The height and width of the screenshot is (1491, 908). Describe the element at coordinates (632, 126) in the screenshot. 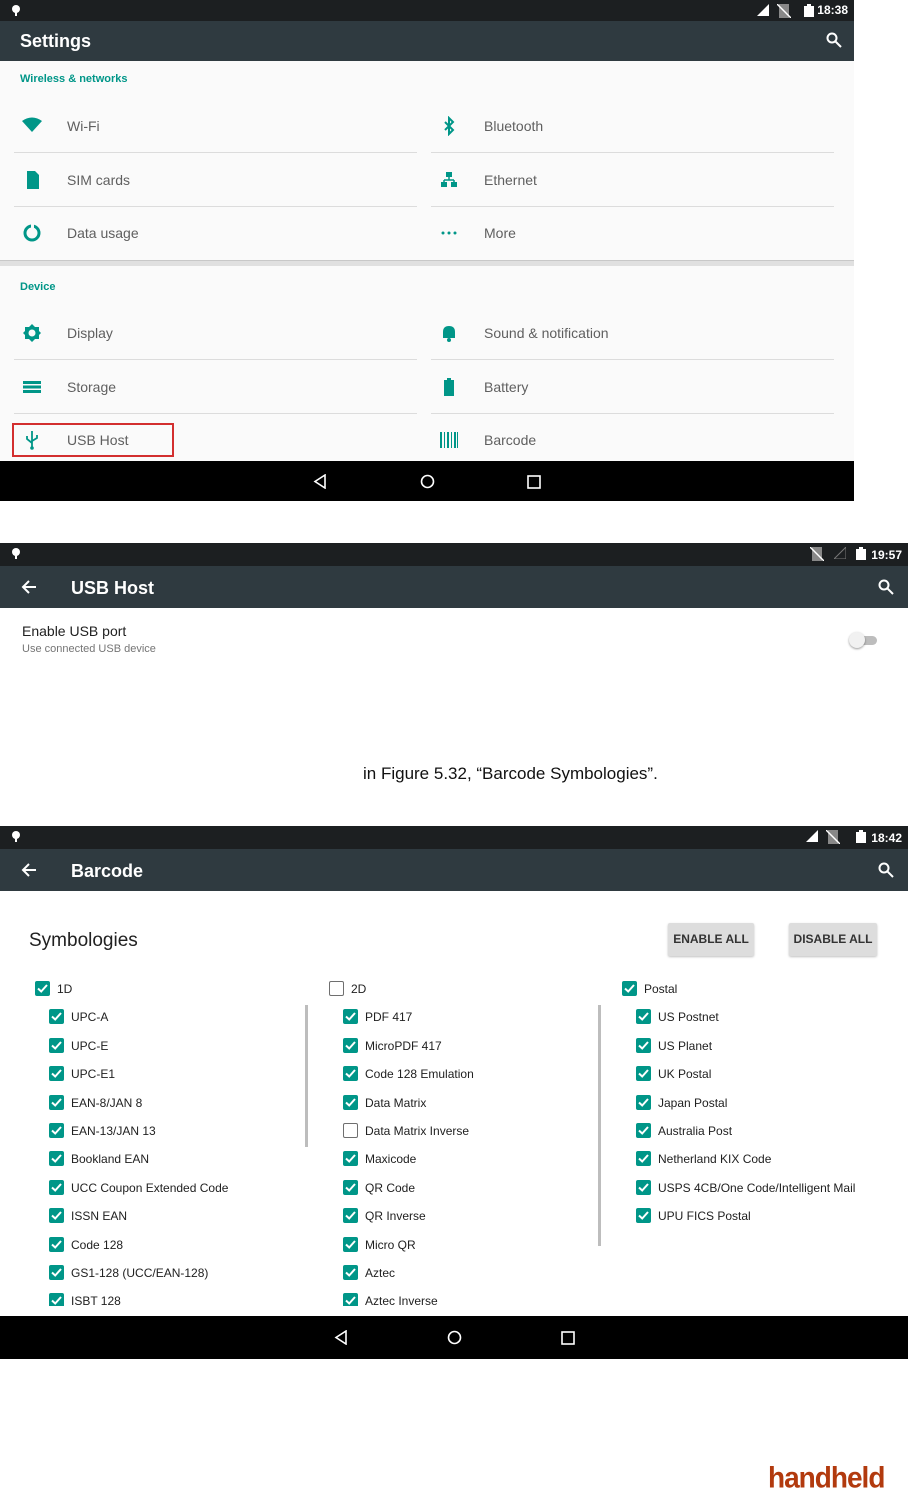

I see `setting-bluetooth: Bluetooth` at that location.